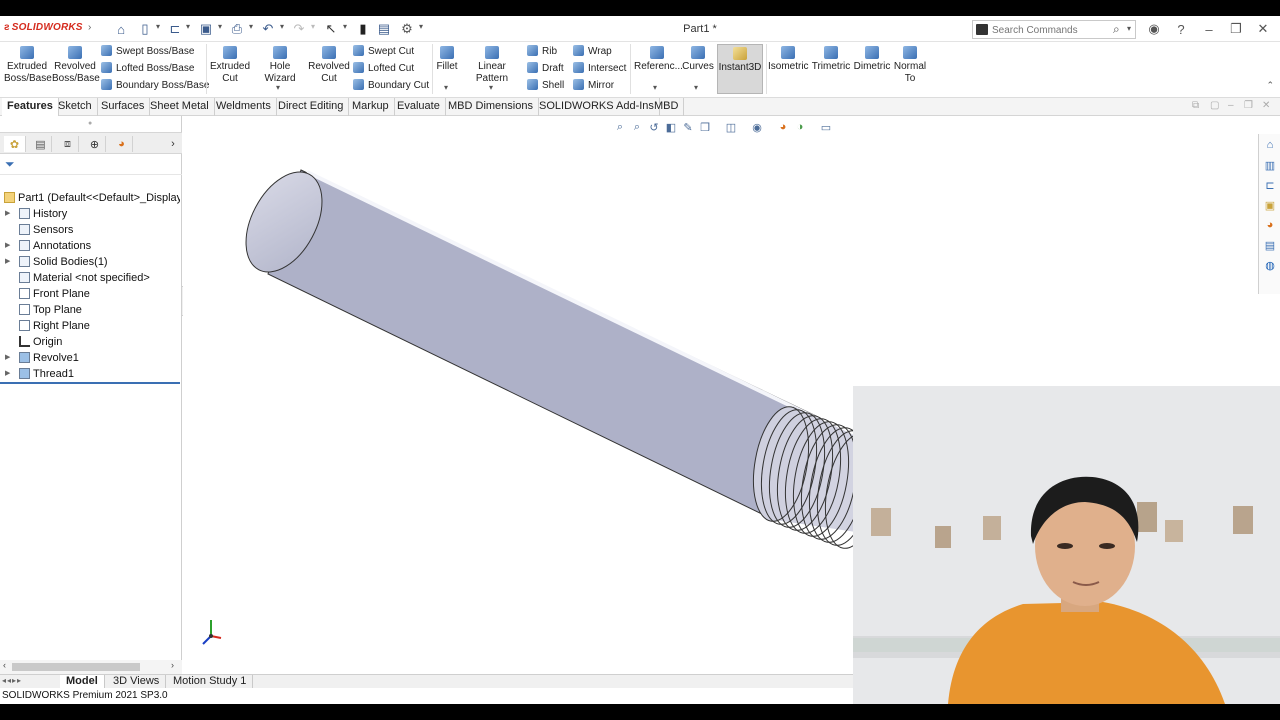 The height and width of the screenshot is (720, 1280). I want to click on select-dropdown-icon: ▾, so click(345, 26).